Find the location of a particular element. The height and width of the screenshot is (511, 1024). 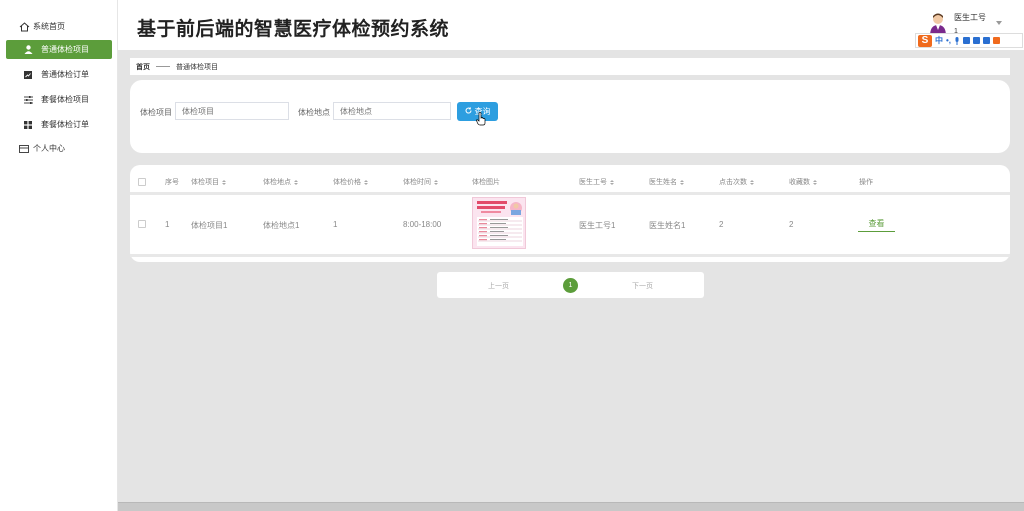

sidebar-item-label: 套餐体检订单 is located at coordinates (65, 124).